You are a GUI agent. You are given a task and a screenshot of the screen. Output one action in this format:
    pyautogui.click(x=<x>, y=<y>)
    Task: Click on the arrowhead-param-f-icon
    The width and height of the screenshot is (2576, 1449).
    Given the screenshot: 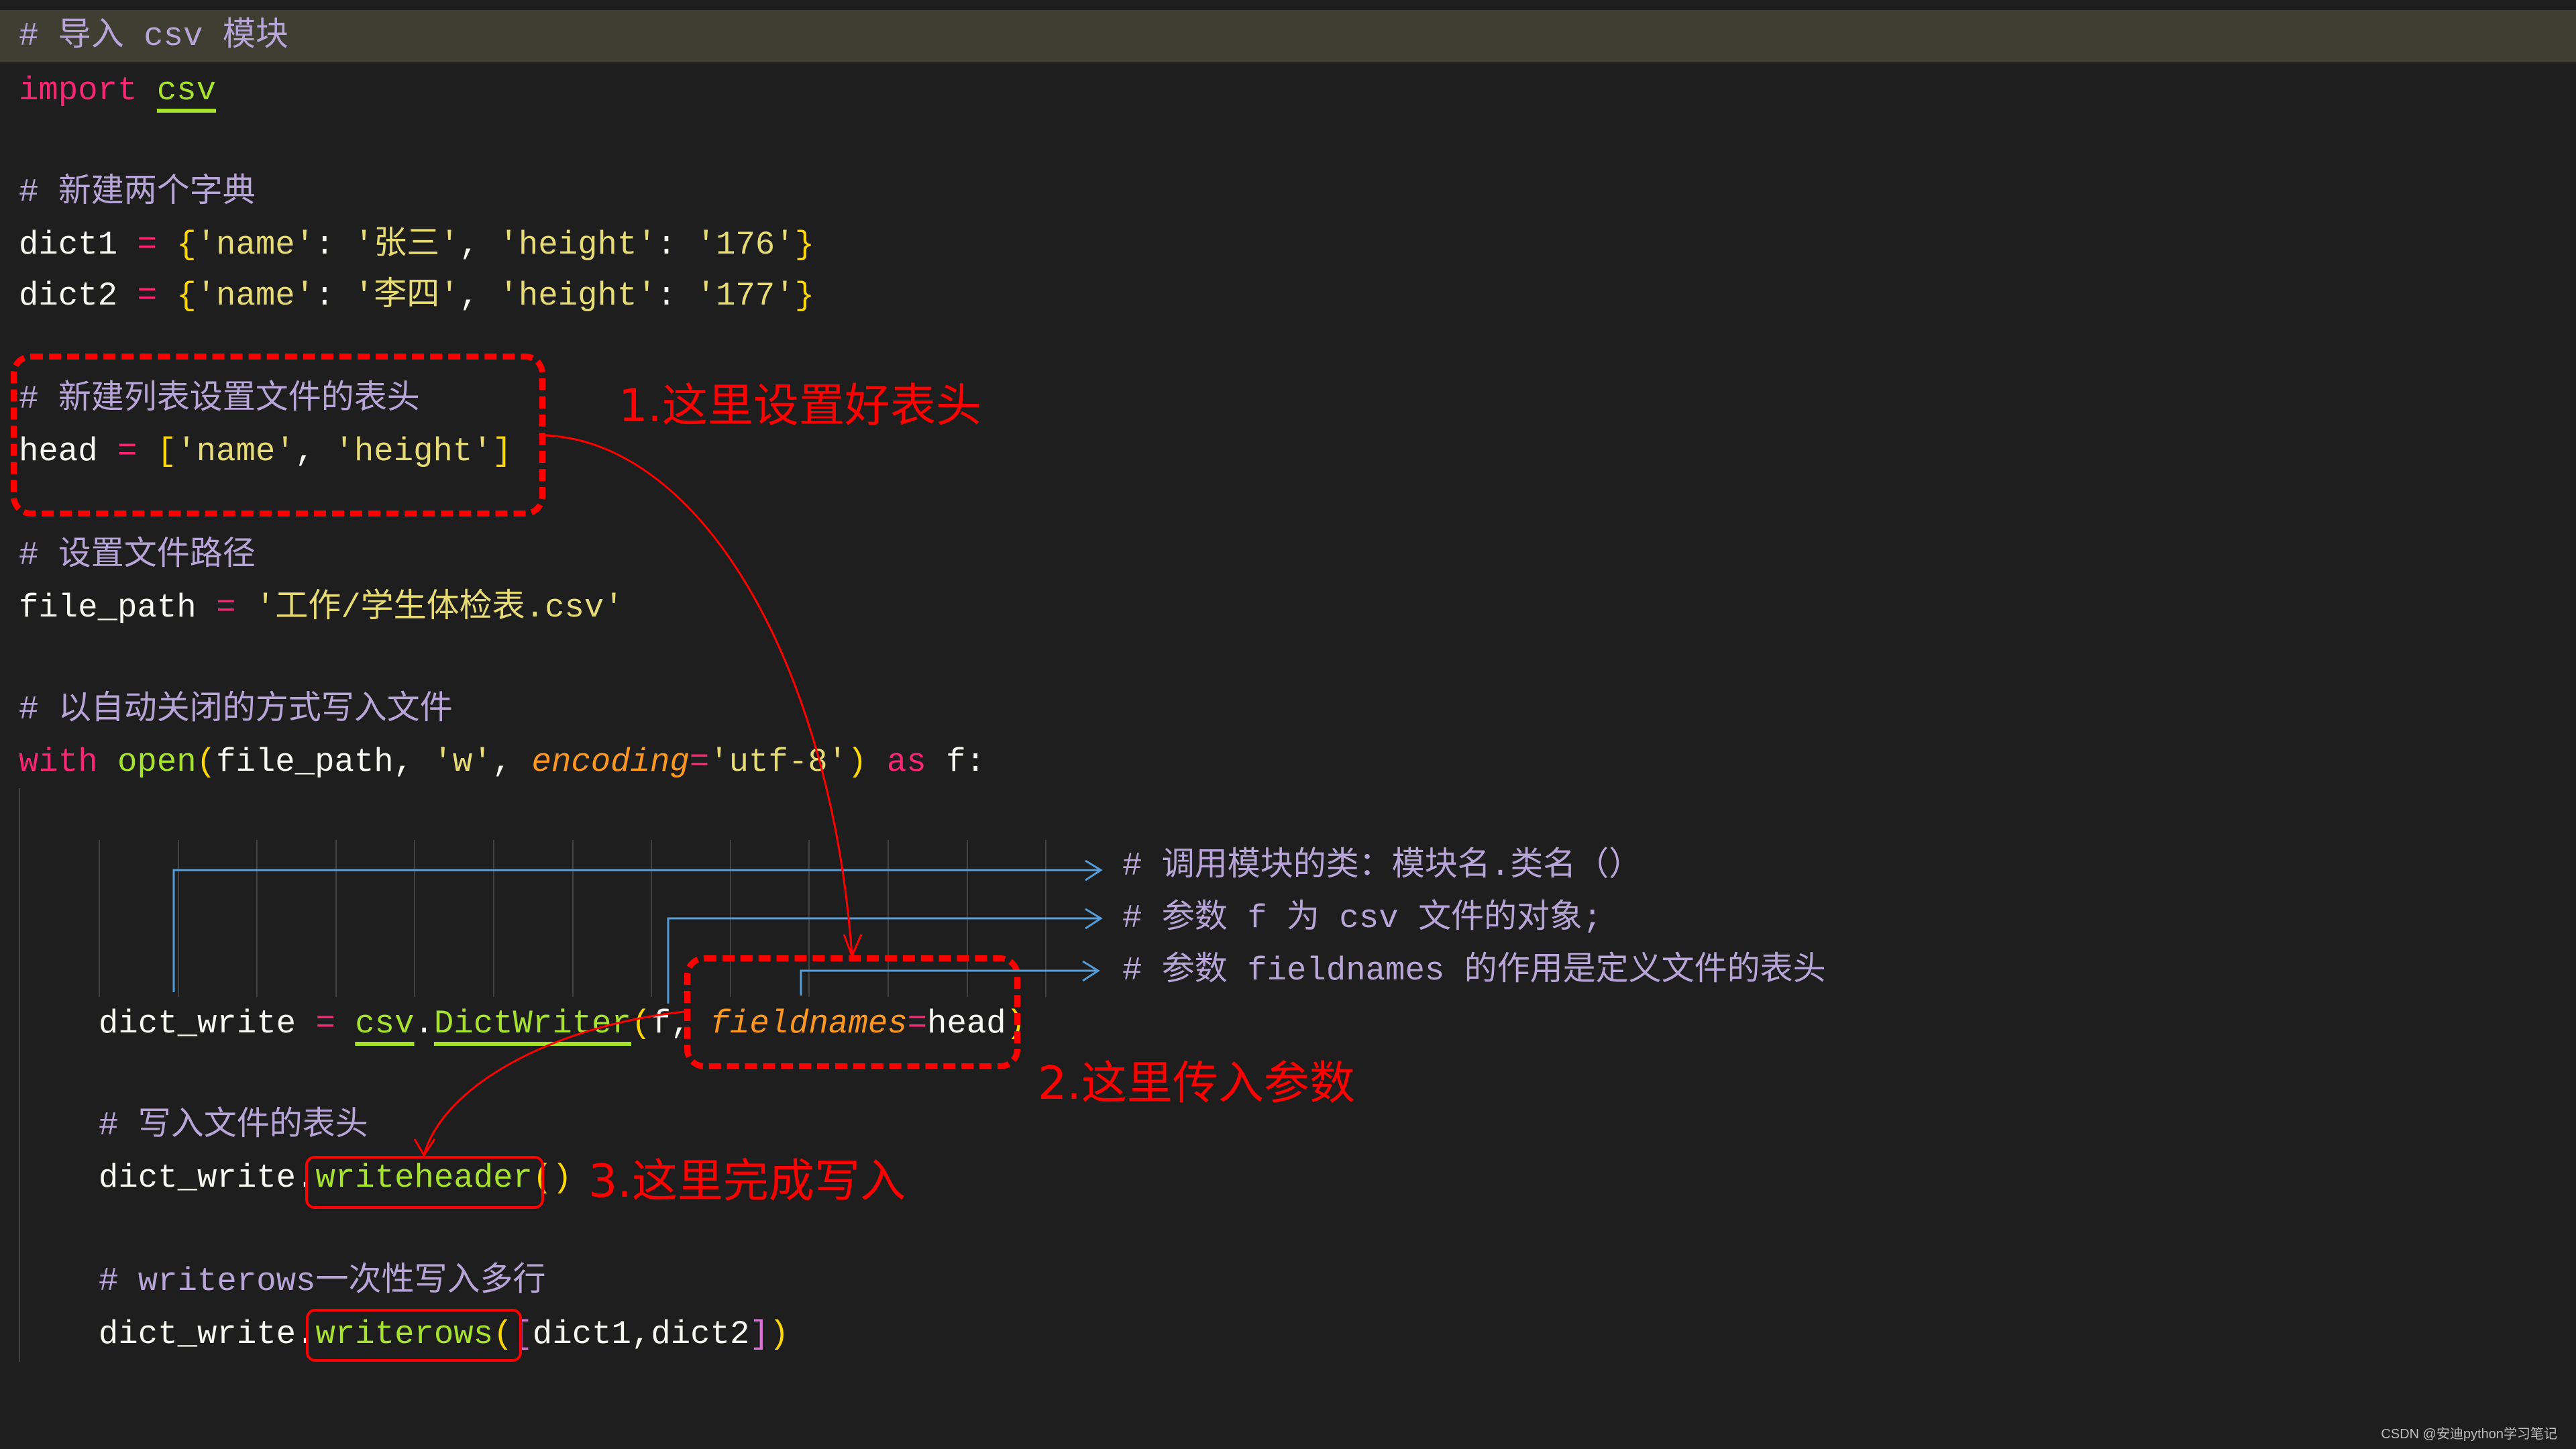 What is the action you would take?
    pyautogui.click(x=1094, y=919)
    